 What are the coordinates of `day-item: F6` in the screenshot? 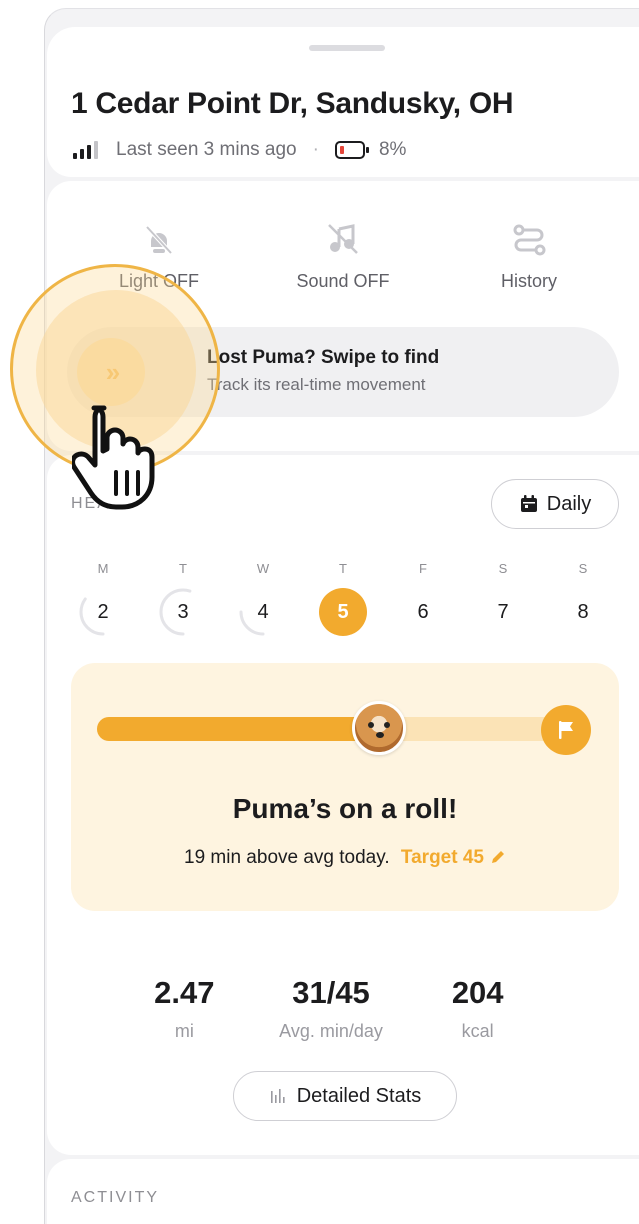 It's located at (423, 598).